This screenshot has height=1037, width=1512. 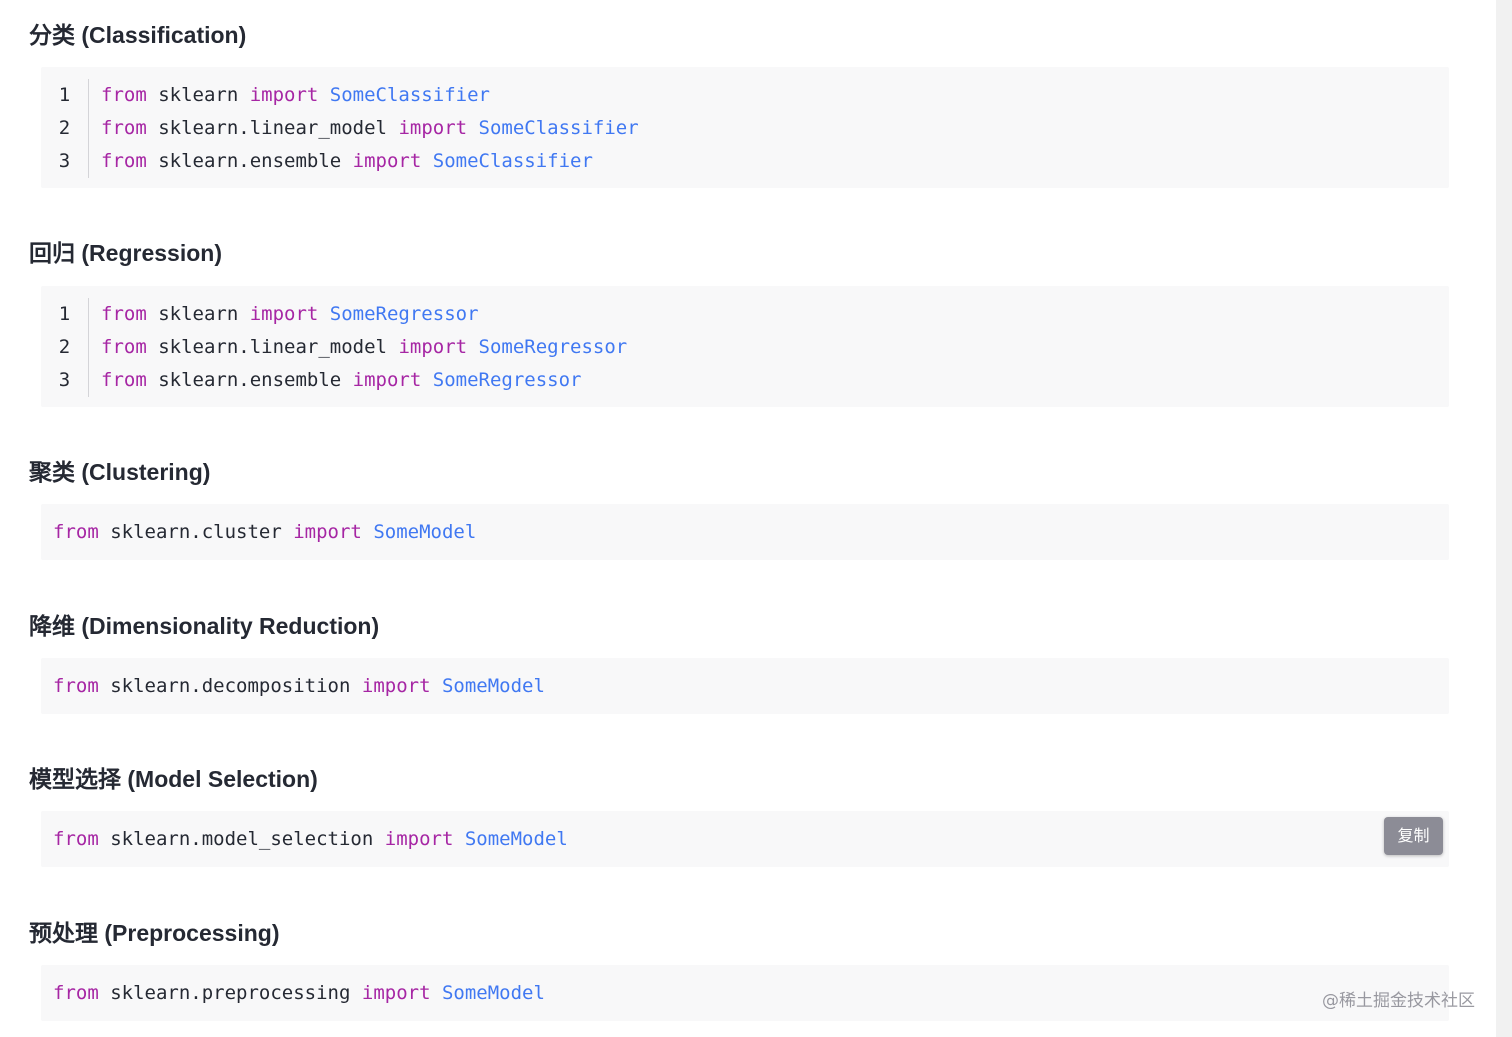 What do you see at coordinates (173, 779) in the screenshot?
I see `section-heading-model-selection: 模型选择 (Model Selection)` at bounding box center [173, 779].